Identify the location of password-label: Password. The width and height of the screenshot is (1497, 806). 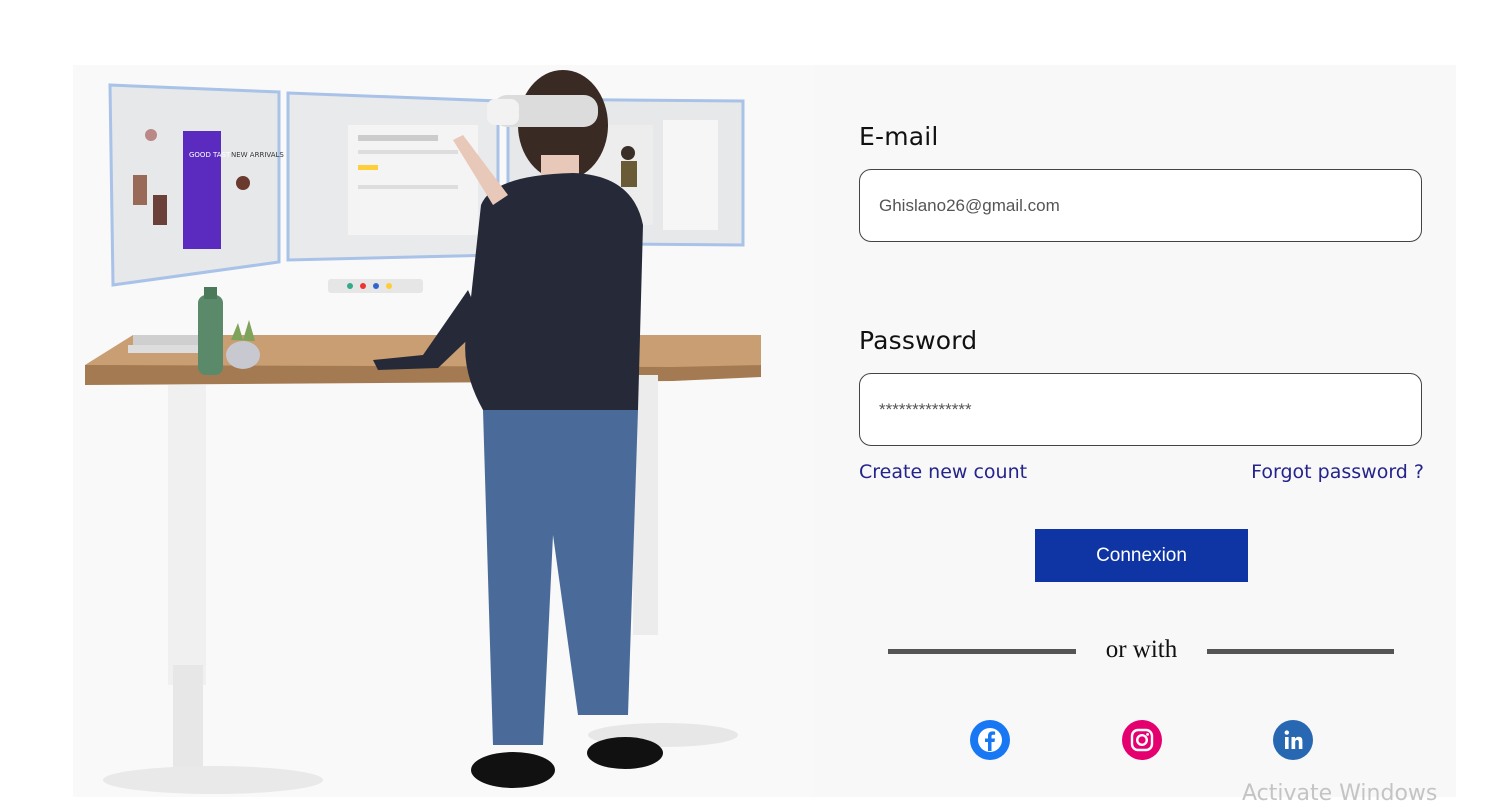
(918, 340).